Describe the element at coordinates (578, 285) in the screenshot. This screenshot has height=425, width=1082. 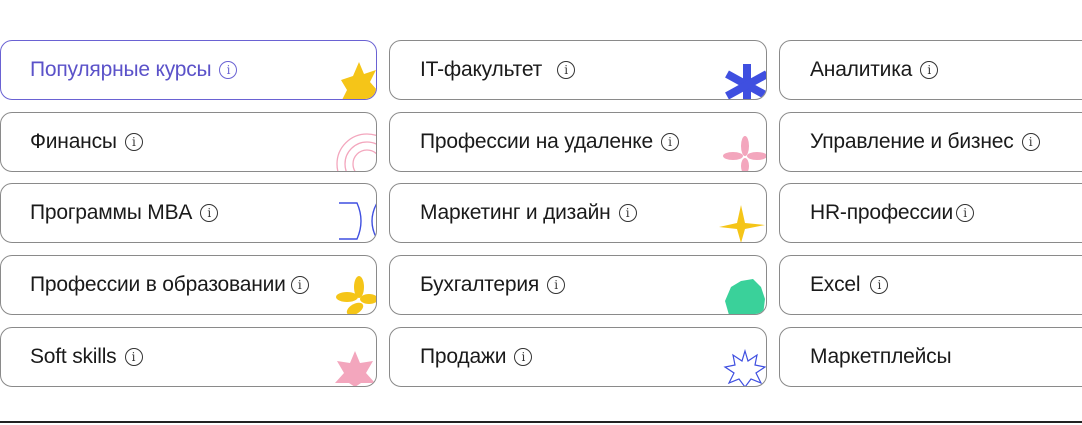
I see `category-accounting: Бухгалтерия i` at that location.